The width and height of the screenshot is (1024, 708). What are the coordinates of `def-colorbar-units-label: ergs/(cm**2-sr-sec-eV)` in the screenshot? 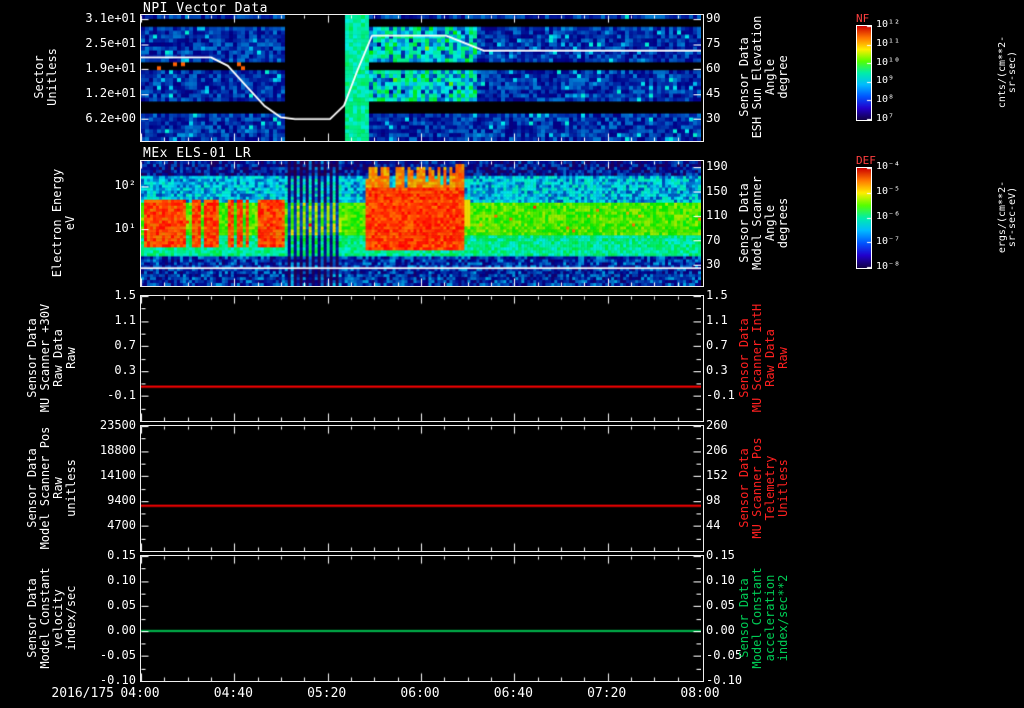 It's located at (1007, 217).